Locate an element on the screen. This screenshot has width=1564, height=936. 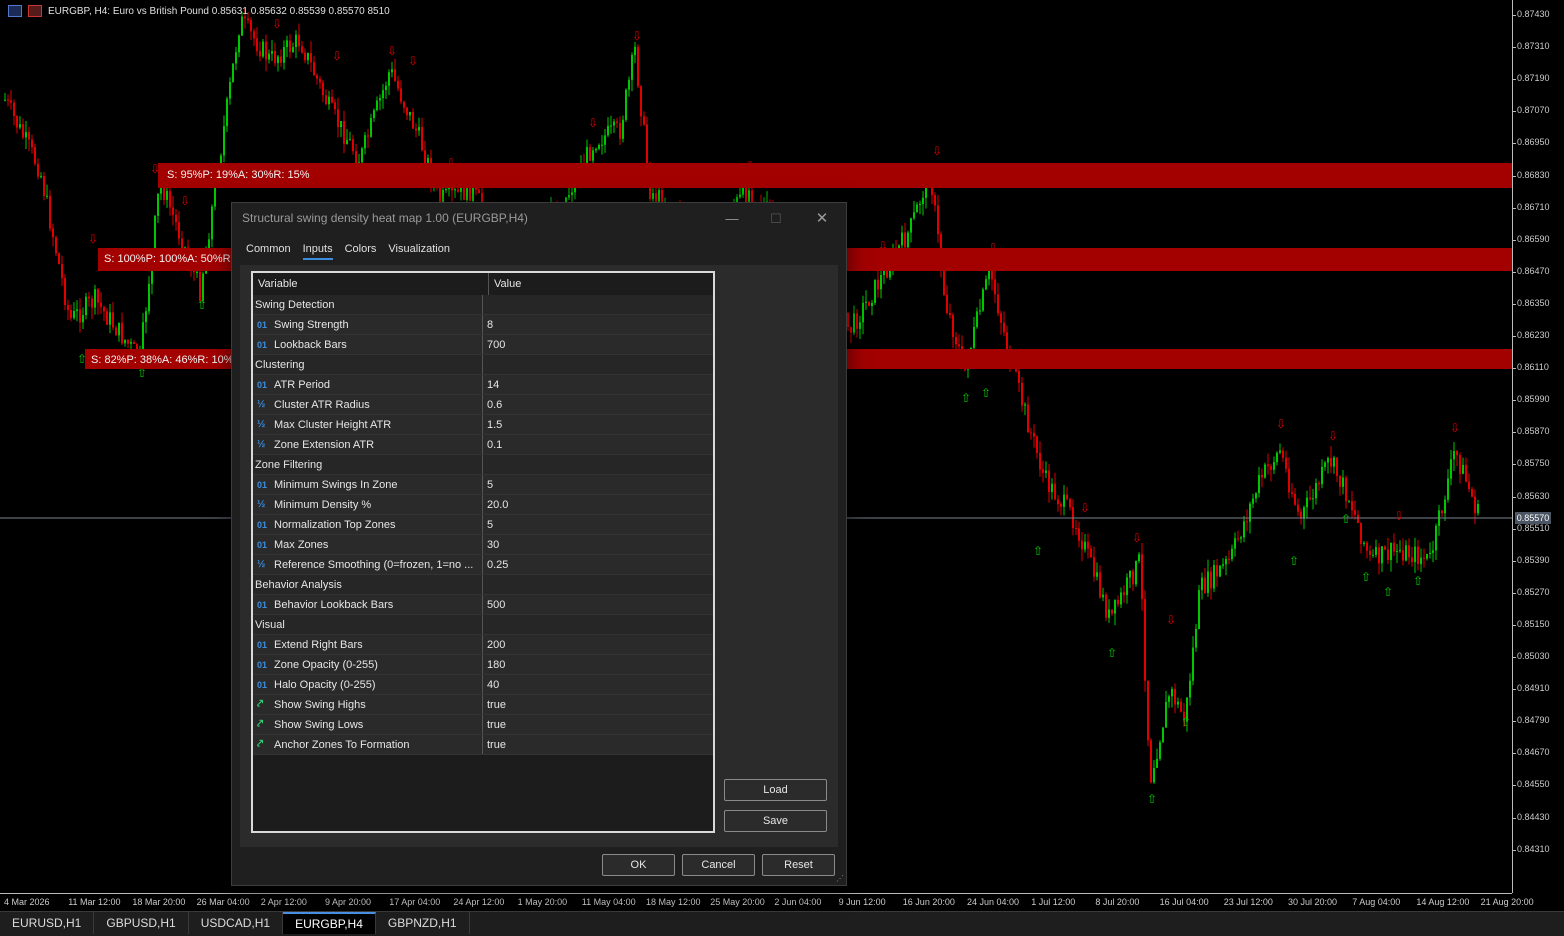
input-row: ⤤ Show Swing Highs true is located at coordinates (483, 705).